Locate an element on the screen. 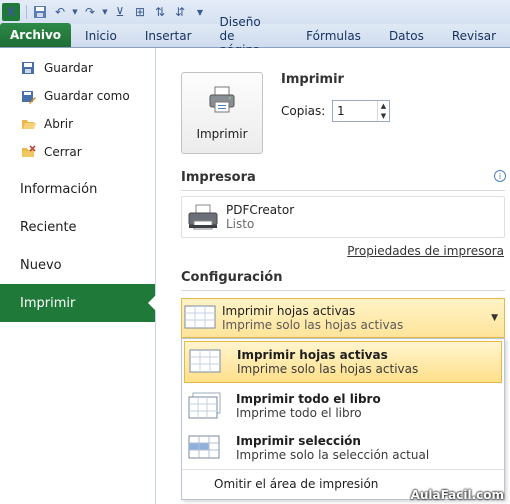  nav-command-guardar: Guardar is located at coordinates (77, 68).